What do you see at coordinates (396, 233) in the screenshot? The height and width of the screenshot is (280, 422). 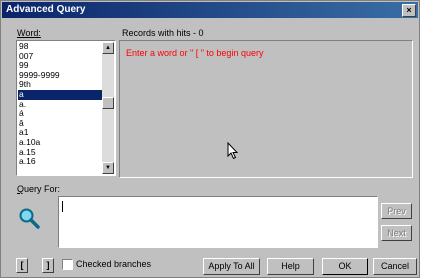 I see `next-button: Next` at bounding box center [396, 233].